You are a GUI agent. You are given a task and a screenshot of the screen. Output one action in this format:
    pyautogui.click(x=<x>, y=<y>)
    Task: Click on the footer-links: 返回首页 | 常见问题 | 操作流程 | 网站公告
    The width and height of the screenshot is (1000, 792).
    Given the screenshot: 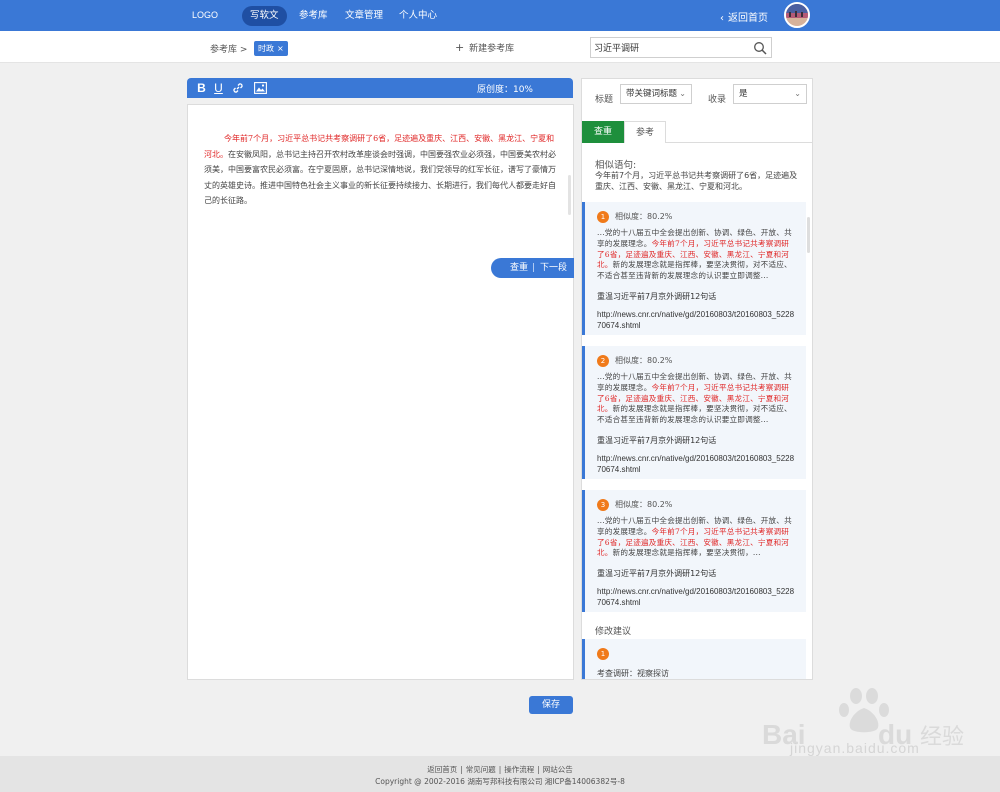 What is the action you would take?
    pyautogui.click(x=500, y=769)
    